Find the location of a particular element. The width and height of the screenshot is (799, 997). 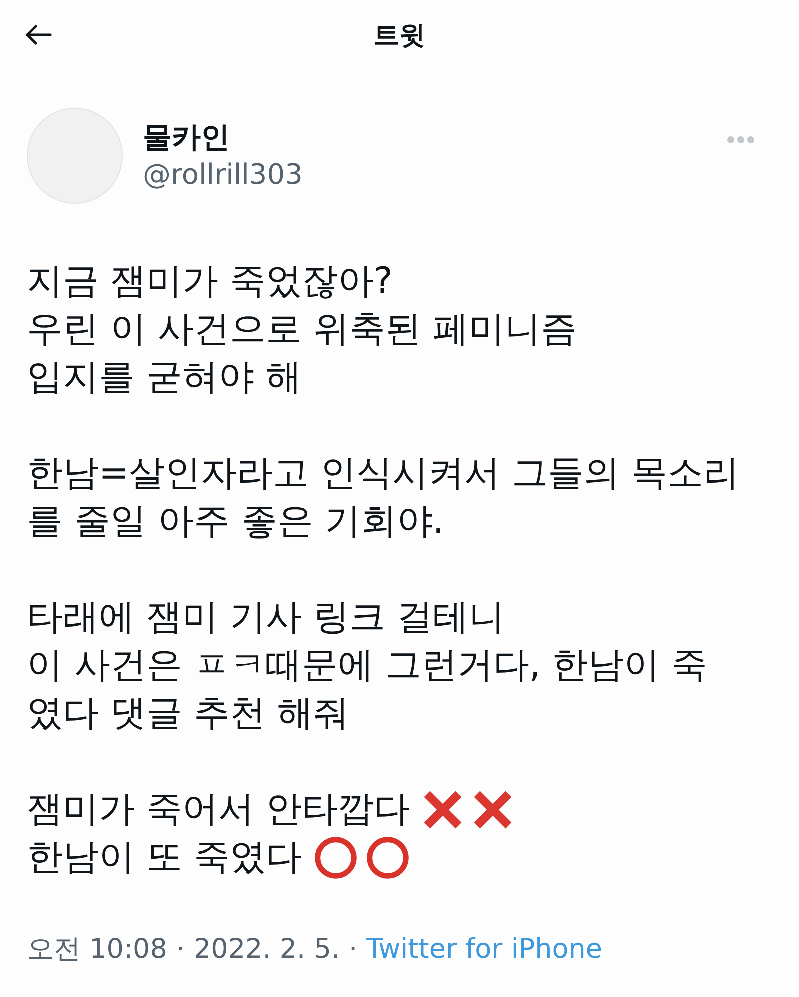

tweet-text-line: 잼미가 죽어서 안타깝다 is located at coordinates (218, 810).